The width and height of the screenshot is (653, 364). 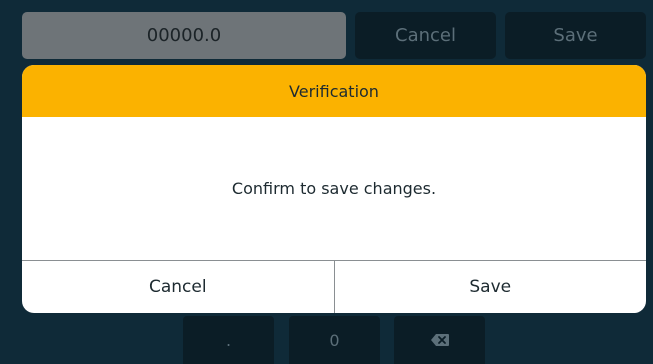 I want to click on background-save-button: Save, so click(x=575, y=35).